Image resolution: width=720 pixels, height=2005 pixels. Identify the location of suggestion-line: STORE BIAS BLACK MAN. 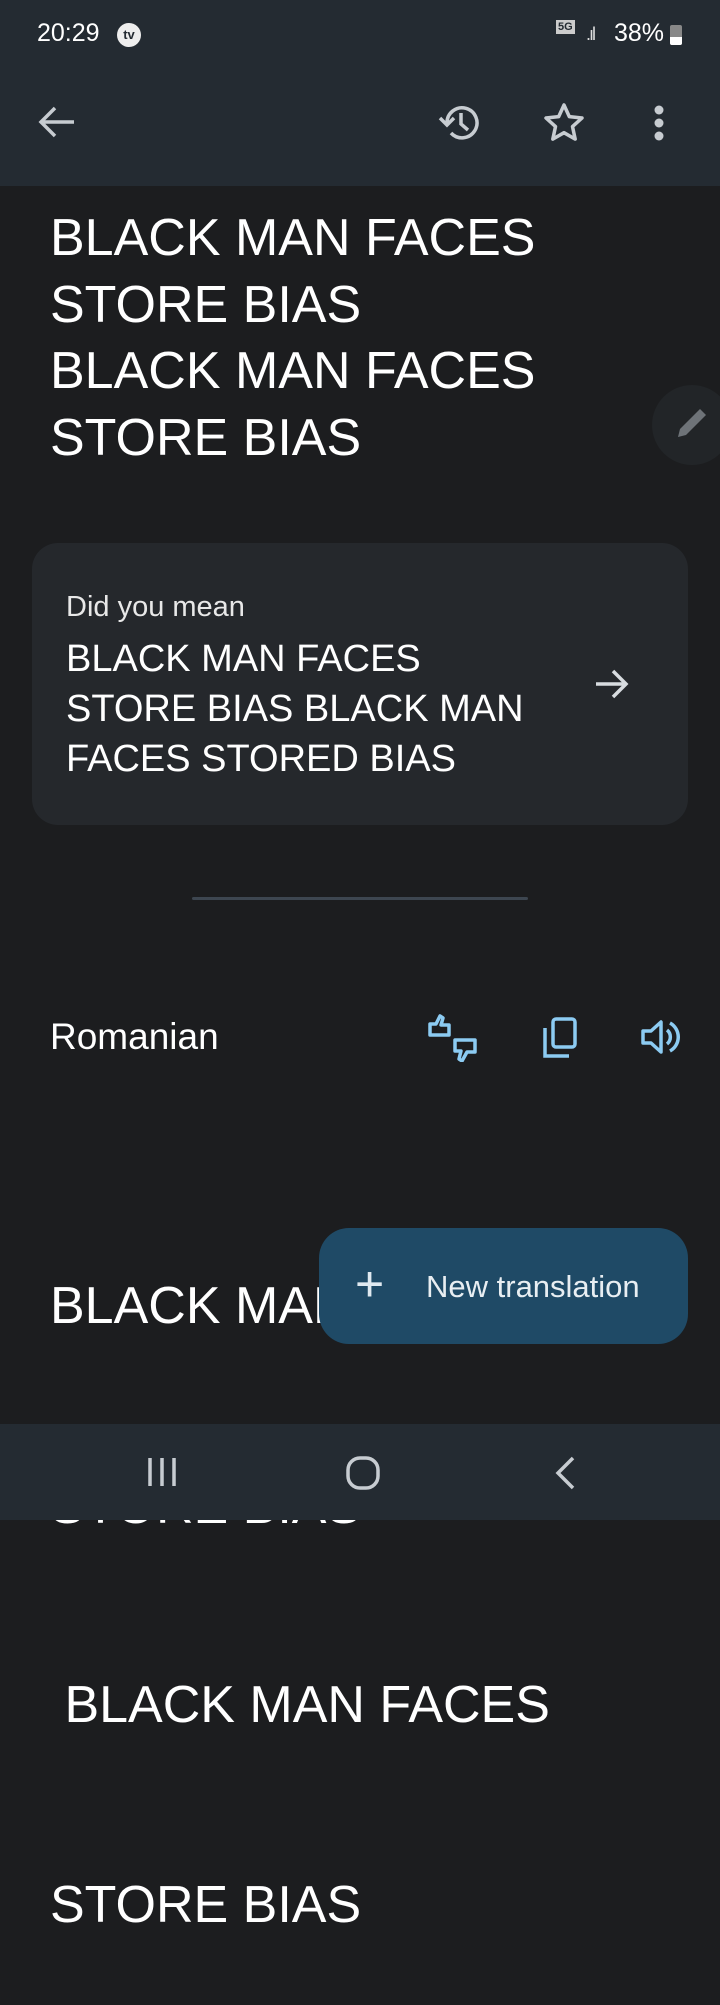
(295, 709).